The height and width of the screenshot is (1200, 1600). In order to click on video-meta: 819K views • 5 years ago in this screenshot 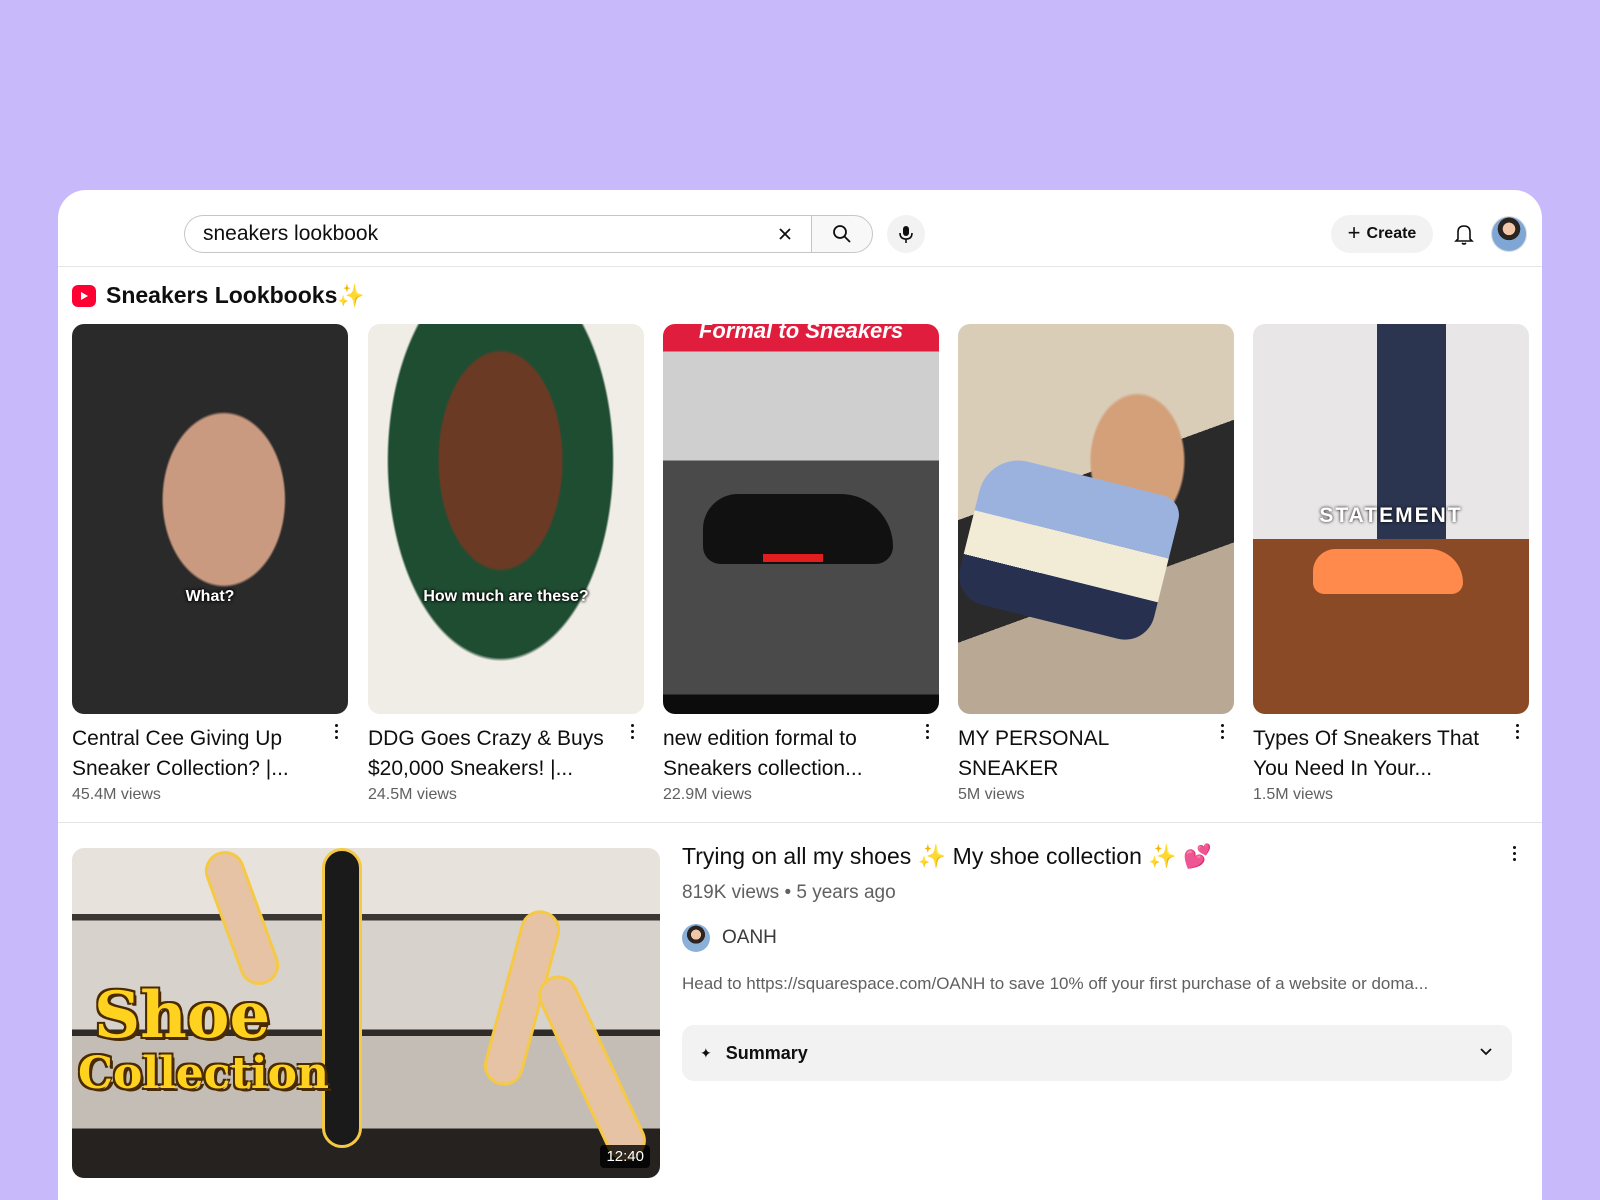, I will do `click(789, 892)`.